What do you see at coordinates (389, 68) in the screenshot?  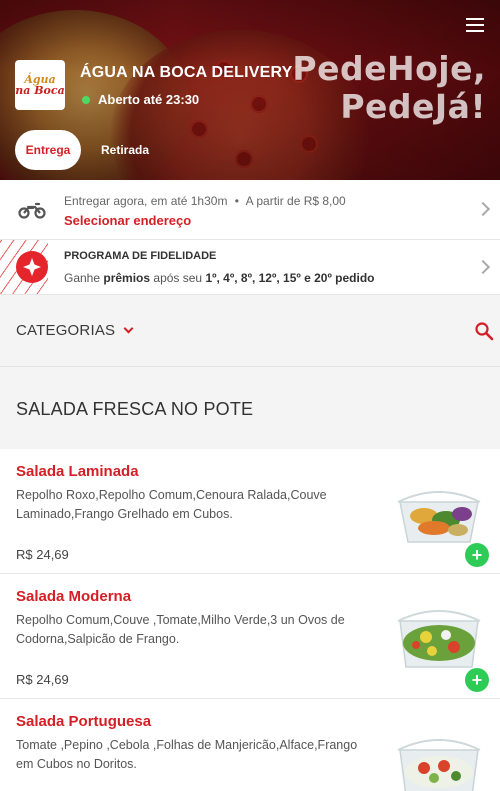 I see `slogan-line-1: PedeHoje,` at bounding box center [389, 68].